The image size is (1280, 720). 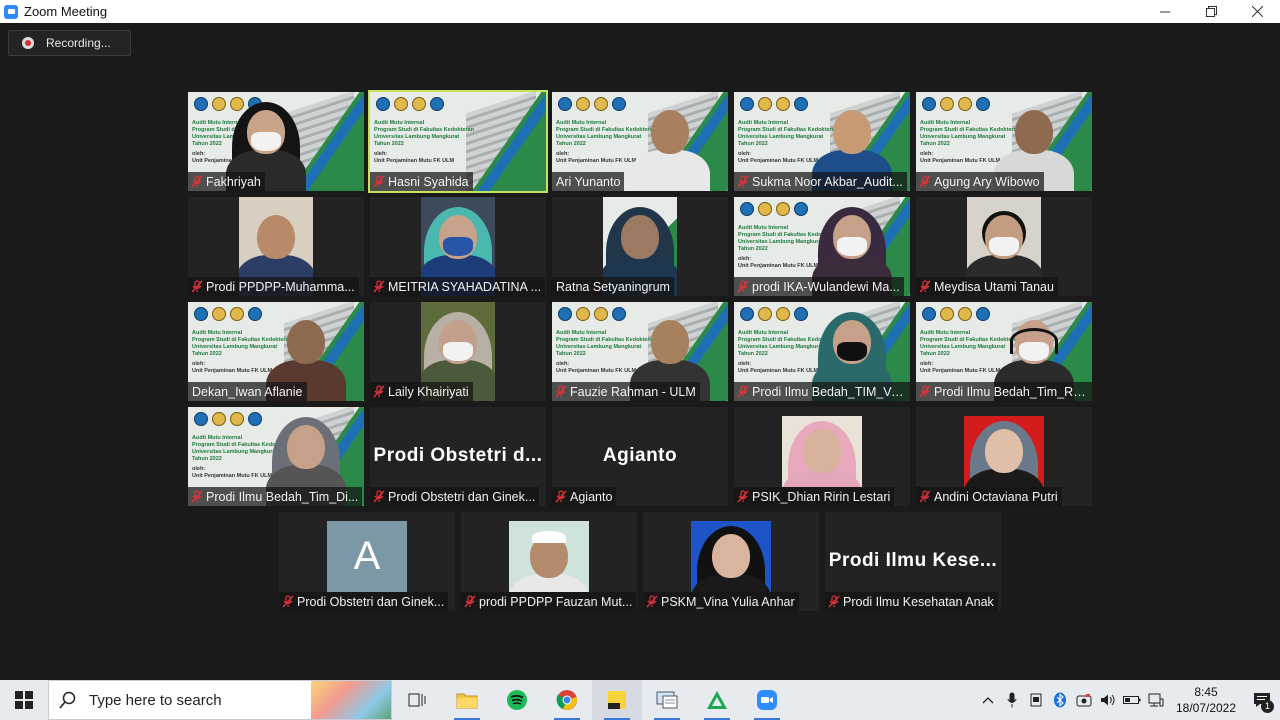 What do you see at coordinates (1004, 246) in the screenshot?
I see `participant-tile: Meydisa Utami Tanau` at bounding box center [1004, 246].